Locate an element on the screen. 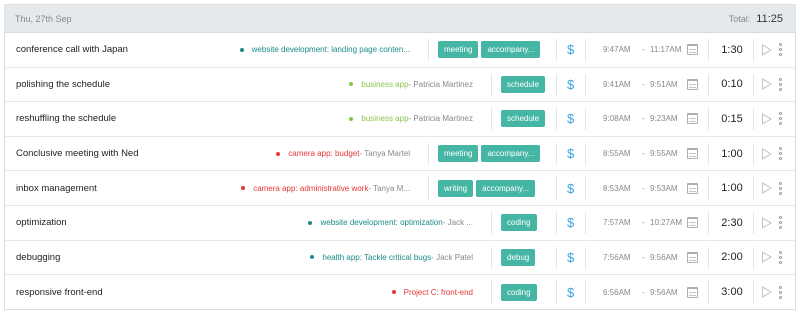 The height and width of the screenshot is (314, 800). entry-duration: 0:15 is located at coordinates (732, 119).